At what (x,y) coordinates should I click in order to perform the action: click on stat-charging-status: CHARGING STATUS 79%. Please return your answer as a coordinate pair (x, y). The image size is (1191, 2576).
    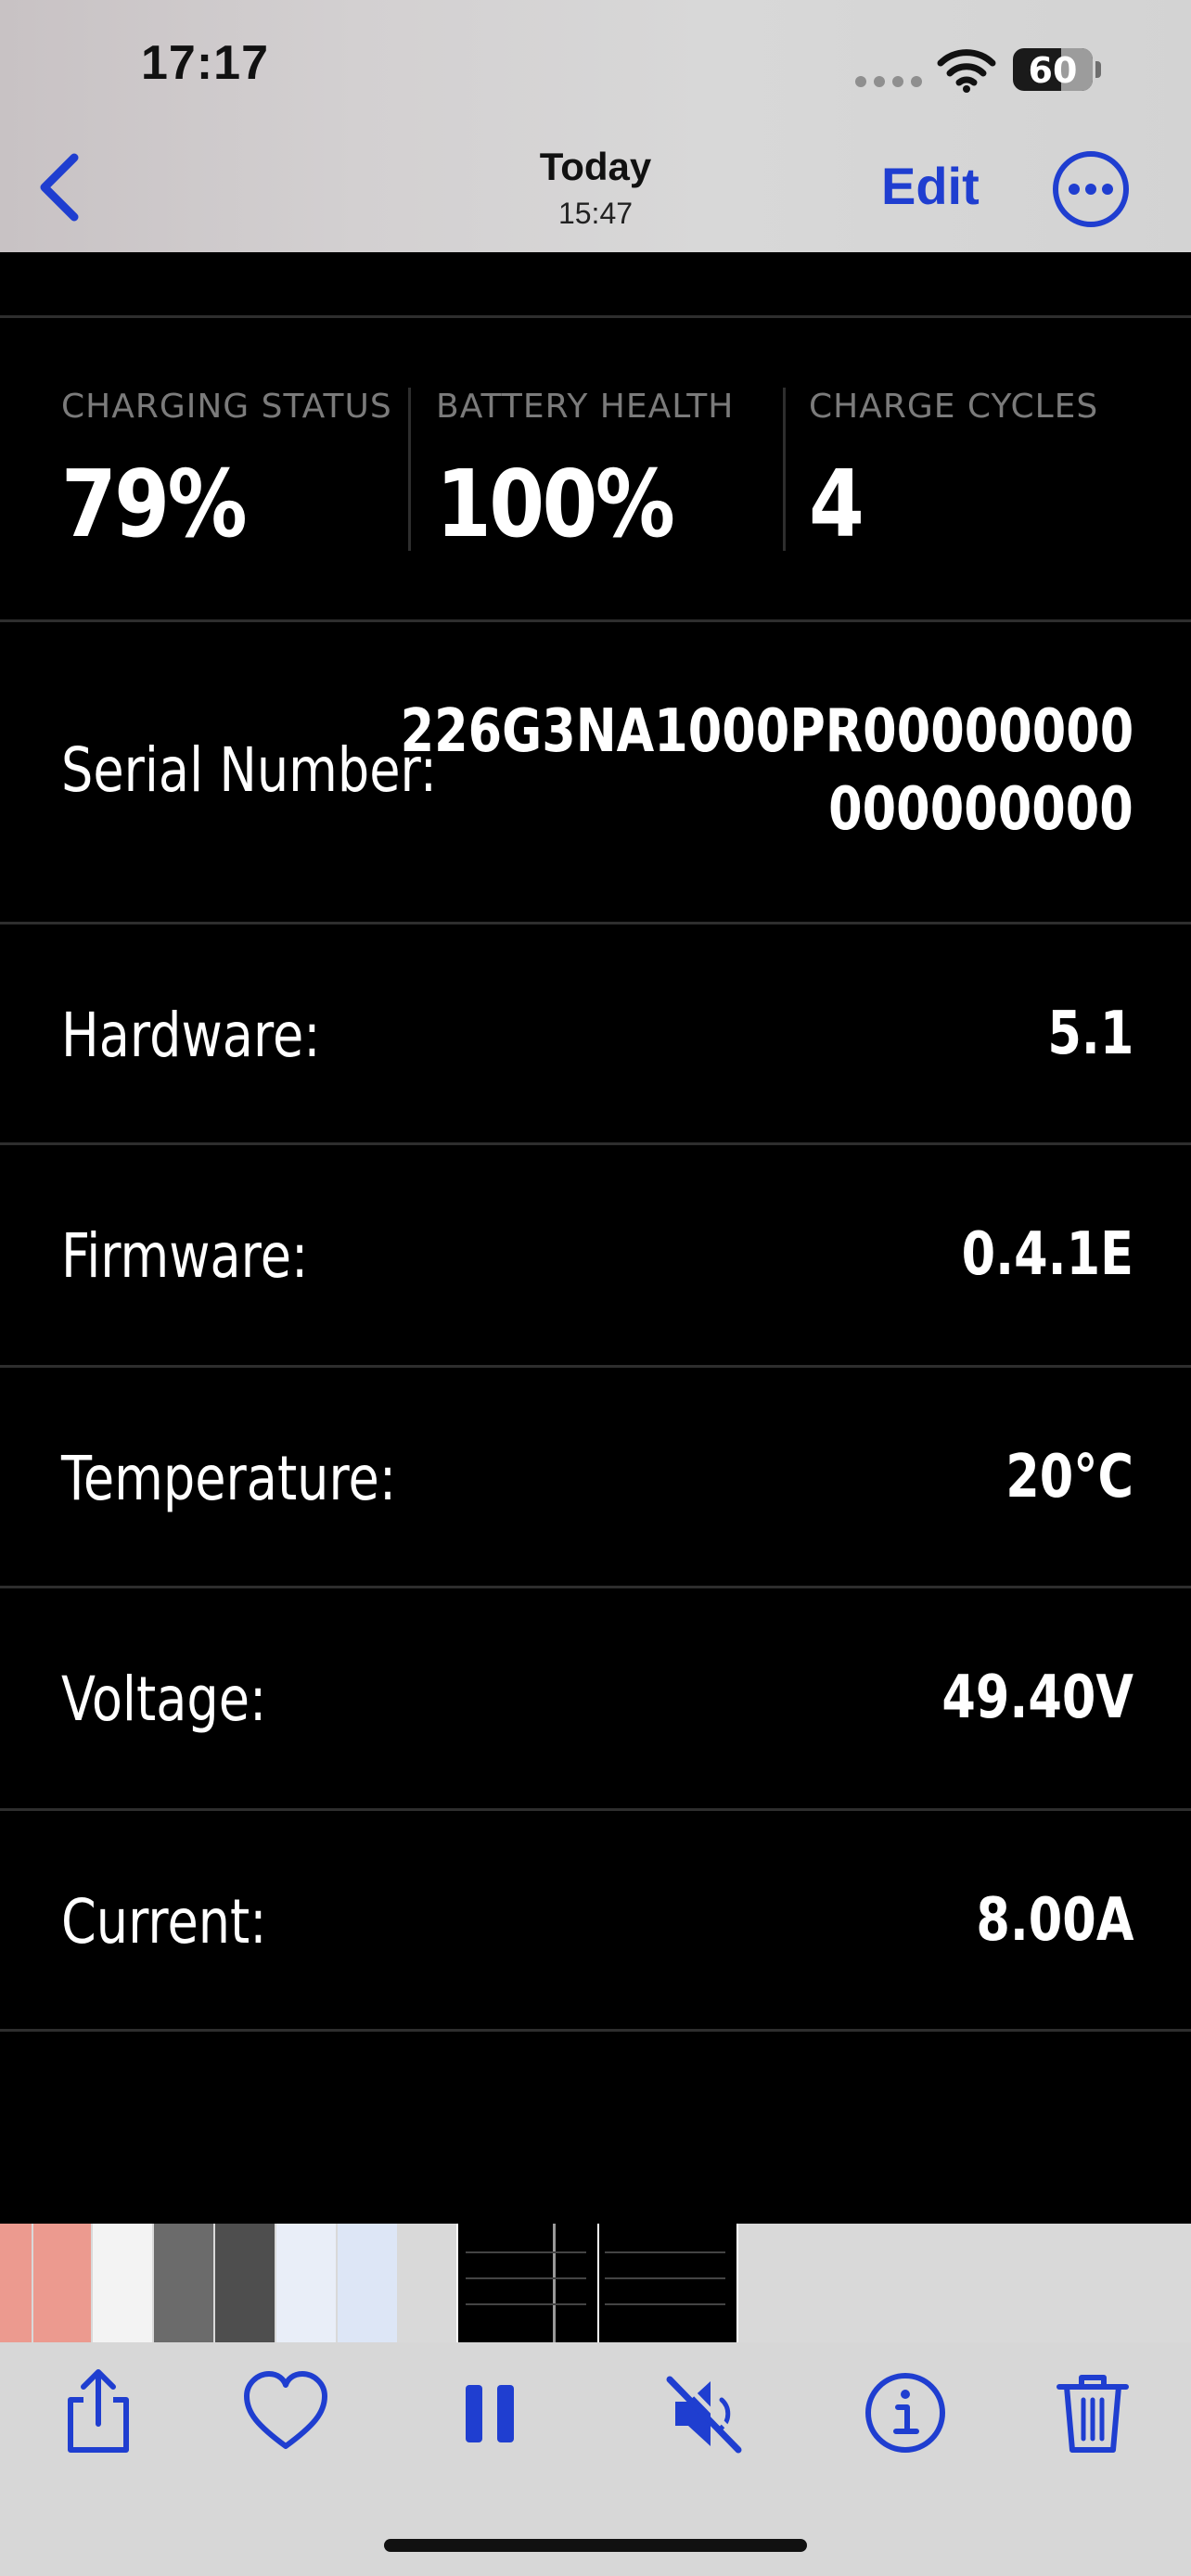
    Looking at the image, I should click on (228, 473).